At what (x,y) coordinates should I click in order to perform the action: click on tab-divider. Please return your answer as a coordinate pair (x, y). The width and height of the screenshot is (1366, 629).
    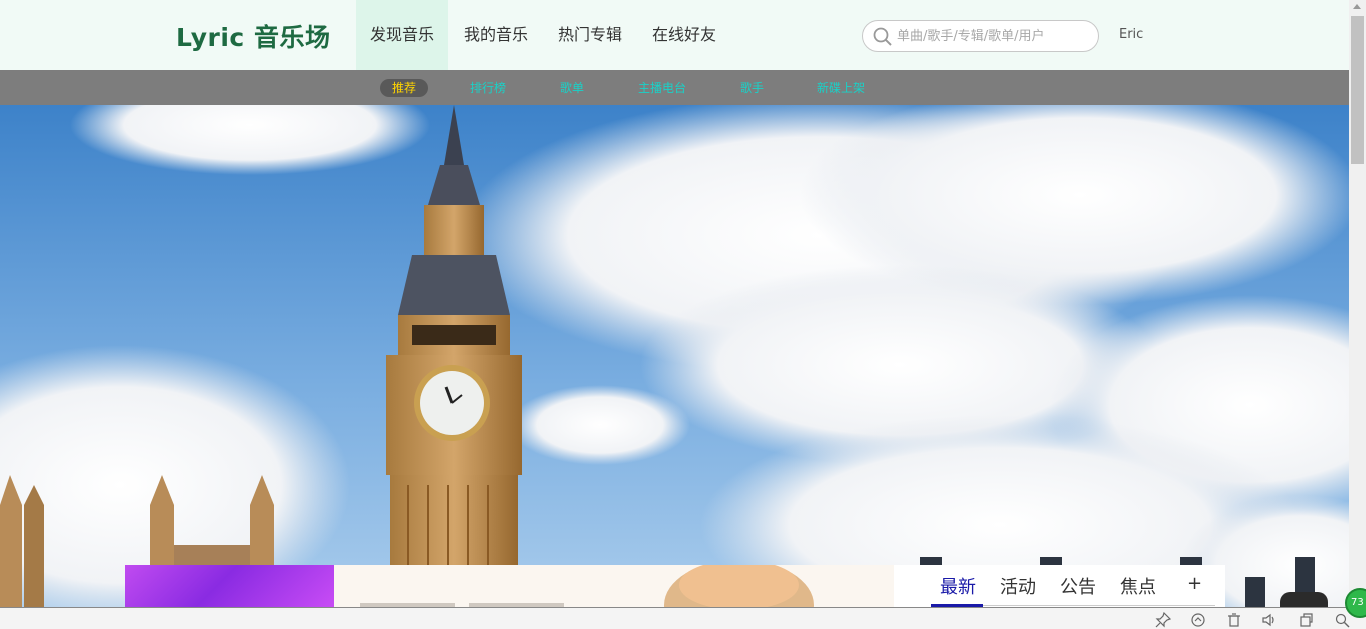
    Looking at the image, I should click on (1099, 605).